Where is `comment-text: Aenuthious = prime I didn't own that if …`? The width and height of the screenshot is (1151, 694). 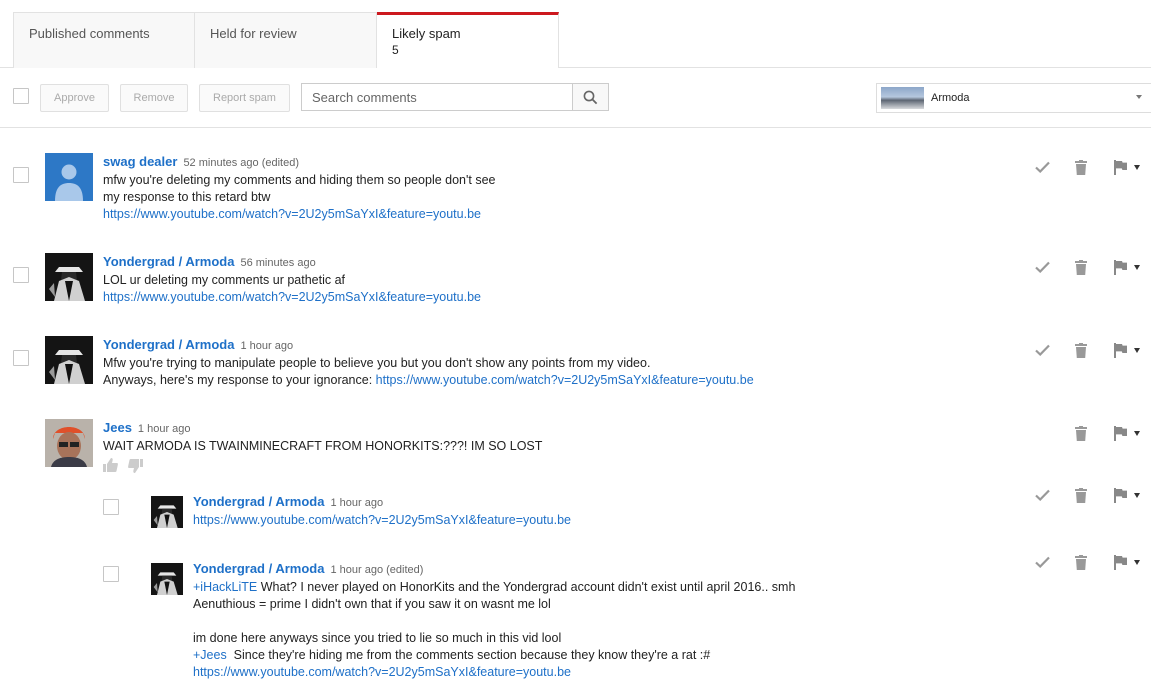 comment-text: Aenuthious = prime I didn't own that if … is located at coordinates (372, 604).